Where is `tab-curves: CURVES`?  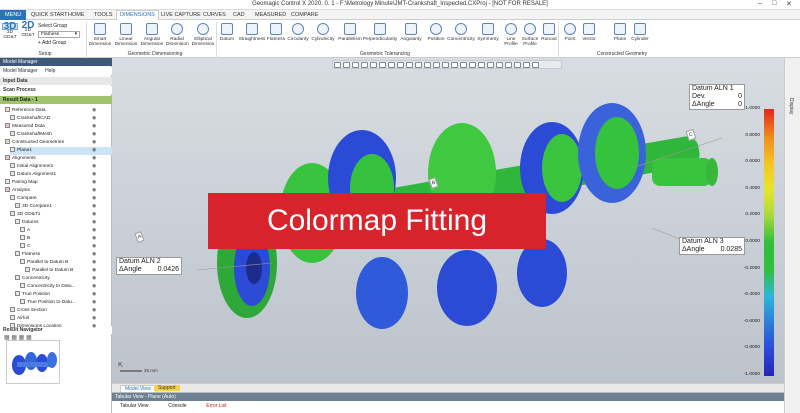 tab-curves: CURVES is located at coordinates (214, 15).